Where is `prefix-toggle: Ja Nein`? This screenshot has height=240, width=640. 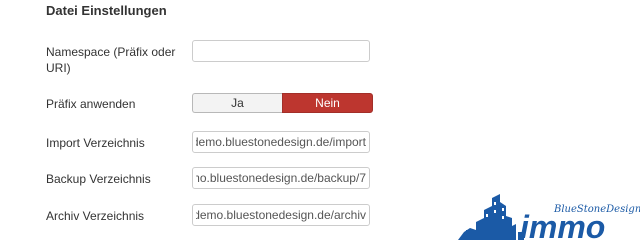
prefix-toggle: Ja Nein is located at coordinates (282, 103).